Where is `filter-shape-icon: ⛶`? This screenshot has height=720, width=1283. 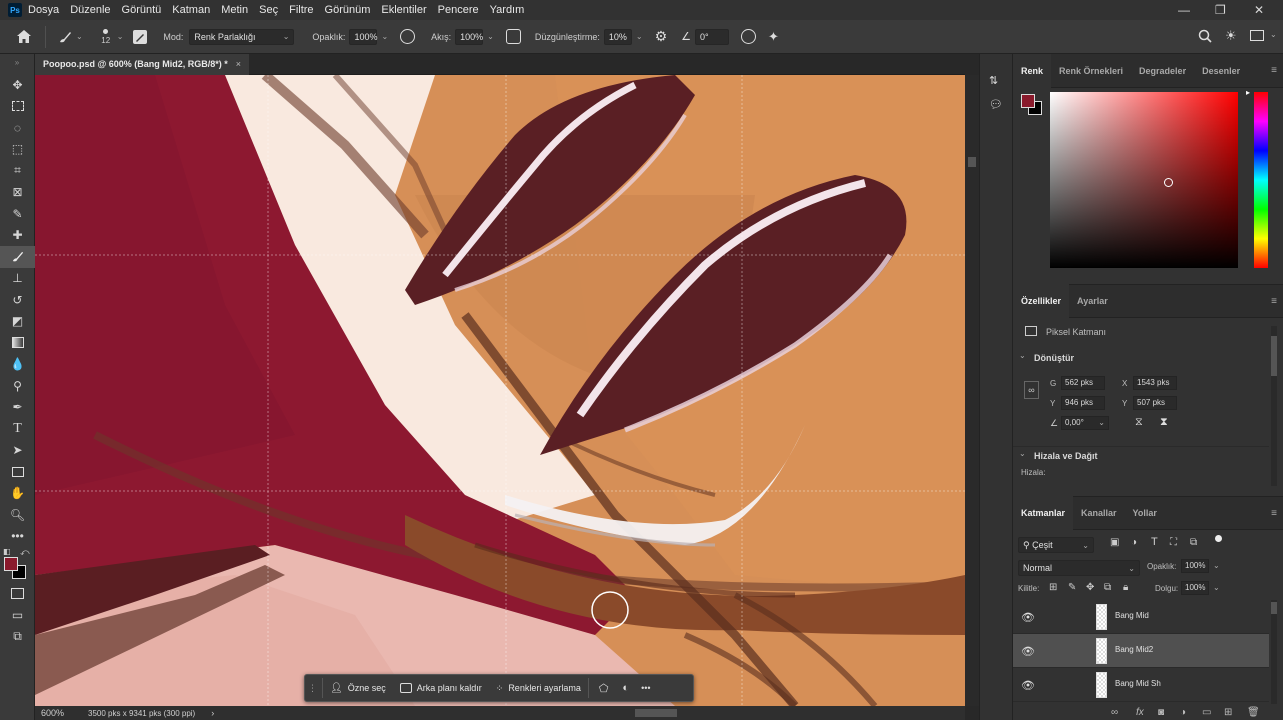
filter-shape-icon: ⛶ is located at coordinates (1173, 542).